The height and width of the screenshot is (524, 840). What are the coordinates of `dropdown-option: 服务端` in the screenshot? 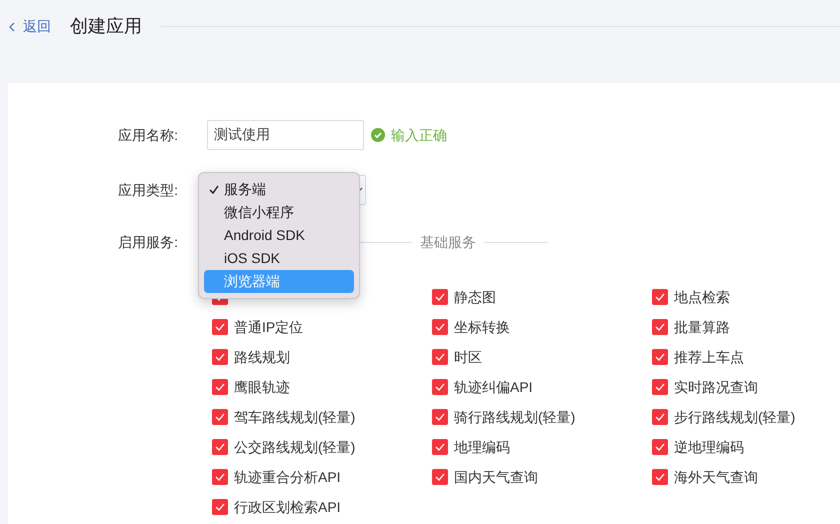 It's located at (279, 189).